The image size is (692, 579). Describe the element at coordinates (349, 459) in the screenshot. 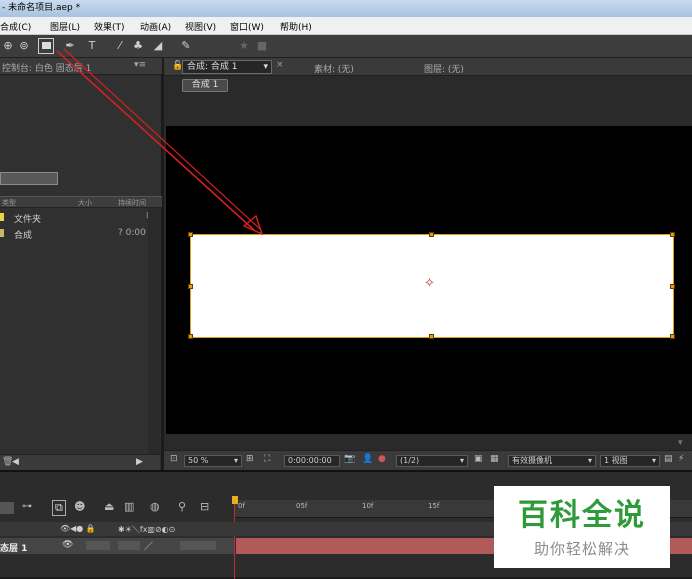

I see `snapshot-icon: 📷` at that location.